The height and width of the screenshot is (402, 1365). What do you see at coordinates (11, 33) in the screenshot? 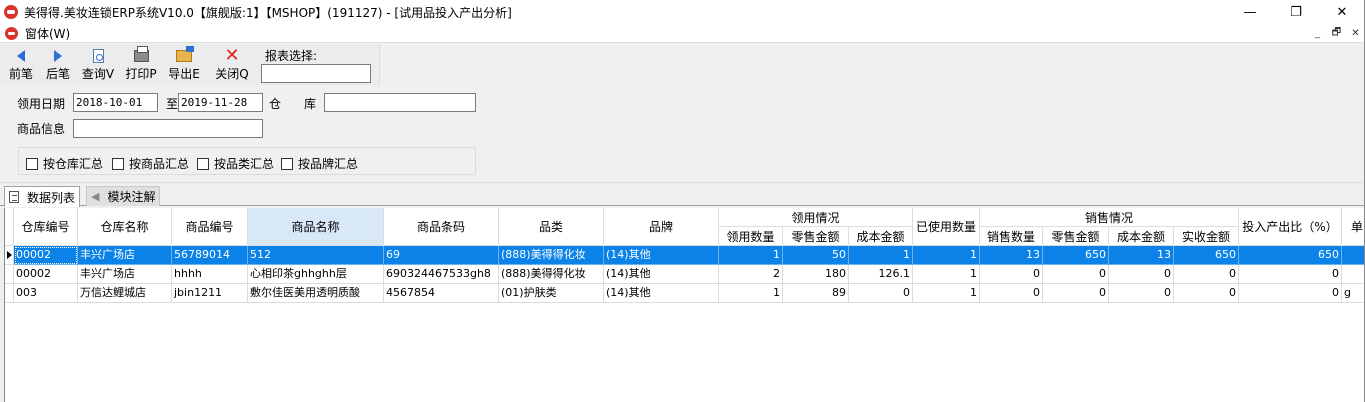
I see `mdi-app-icon` at bounding box center [11, 33].